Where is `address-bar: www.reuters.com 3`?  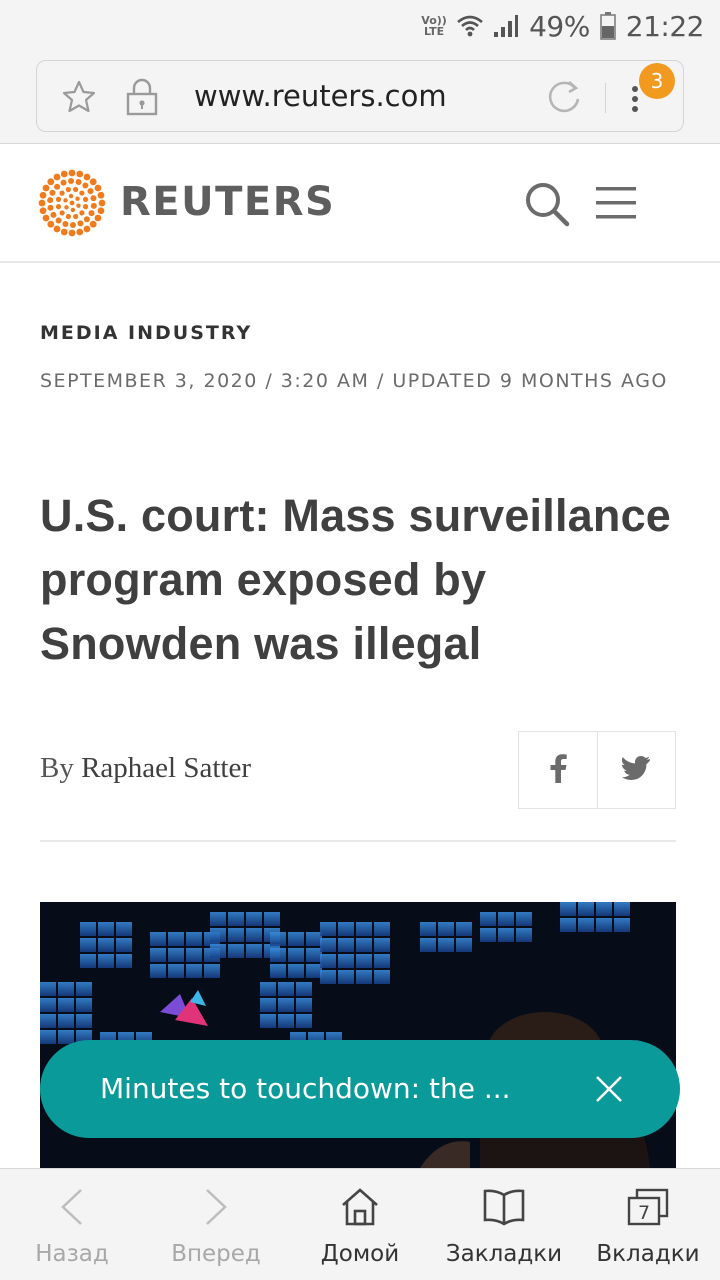 address-bar: www.reuters.com 3 is located at coordinates (360, 96).